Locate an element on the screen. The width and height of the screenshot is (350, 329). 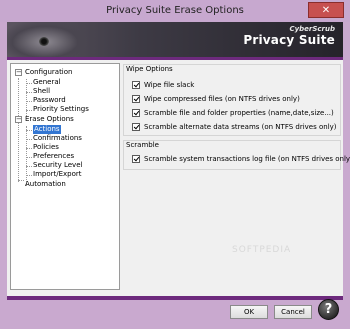
wipe-options-title: Wipe Options is located at coordinates (149, 69).